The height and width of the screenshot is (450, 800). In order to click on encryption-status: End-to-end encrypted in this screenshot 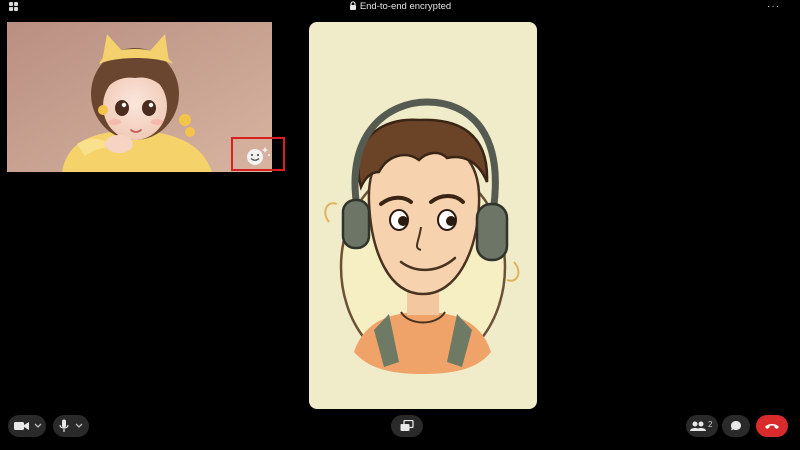, I will do `click(400, 7)`.